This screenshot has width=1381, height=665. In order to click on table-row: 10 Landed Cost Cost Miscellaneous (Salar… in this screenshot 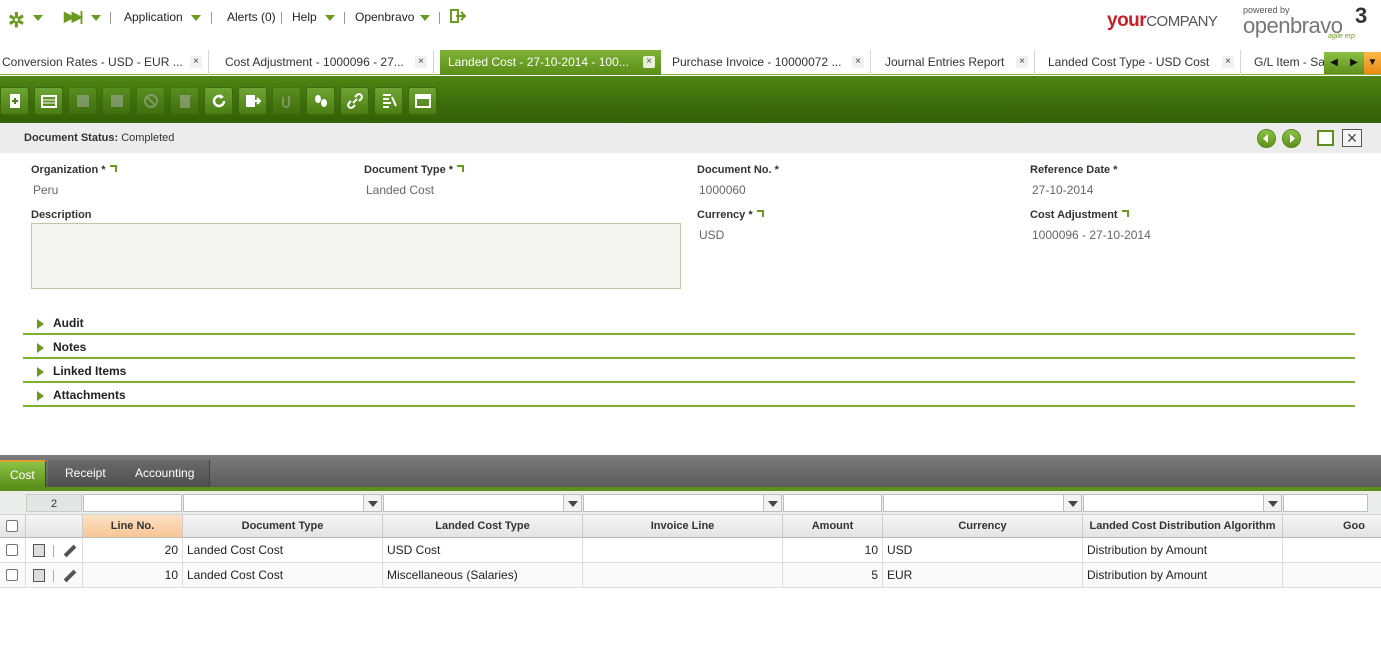, I will do `click(690, 575)`.